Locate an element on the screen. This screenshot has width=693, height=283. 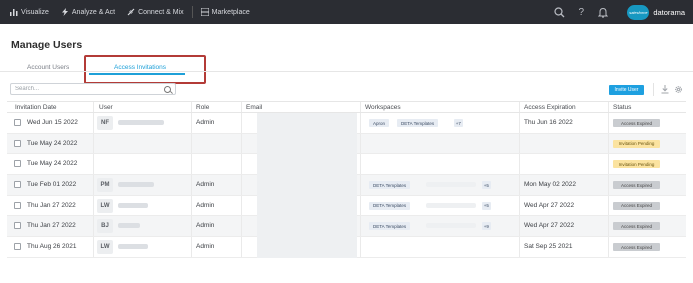
brand: salesforce datorama is located at coordinates (656, 12).